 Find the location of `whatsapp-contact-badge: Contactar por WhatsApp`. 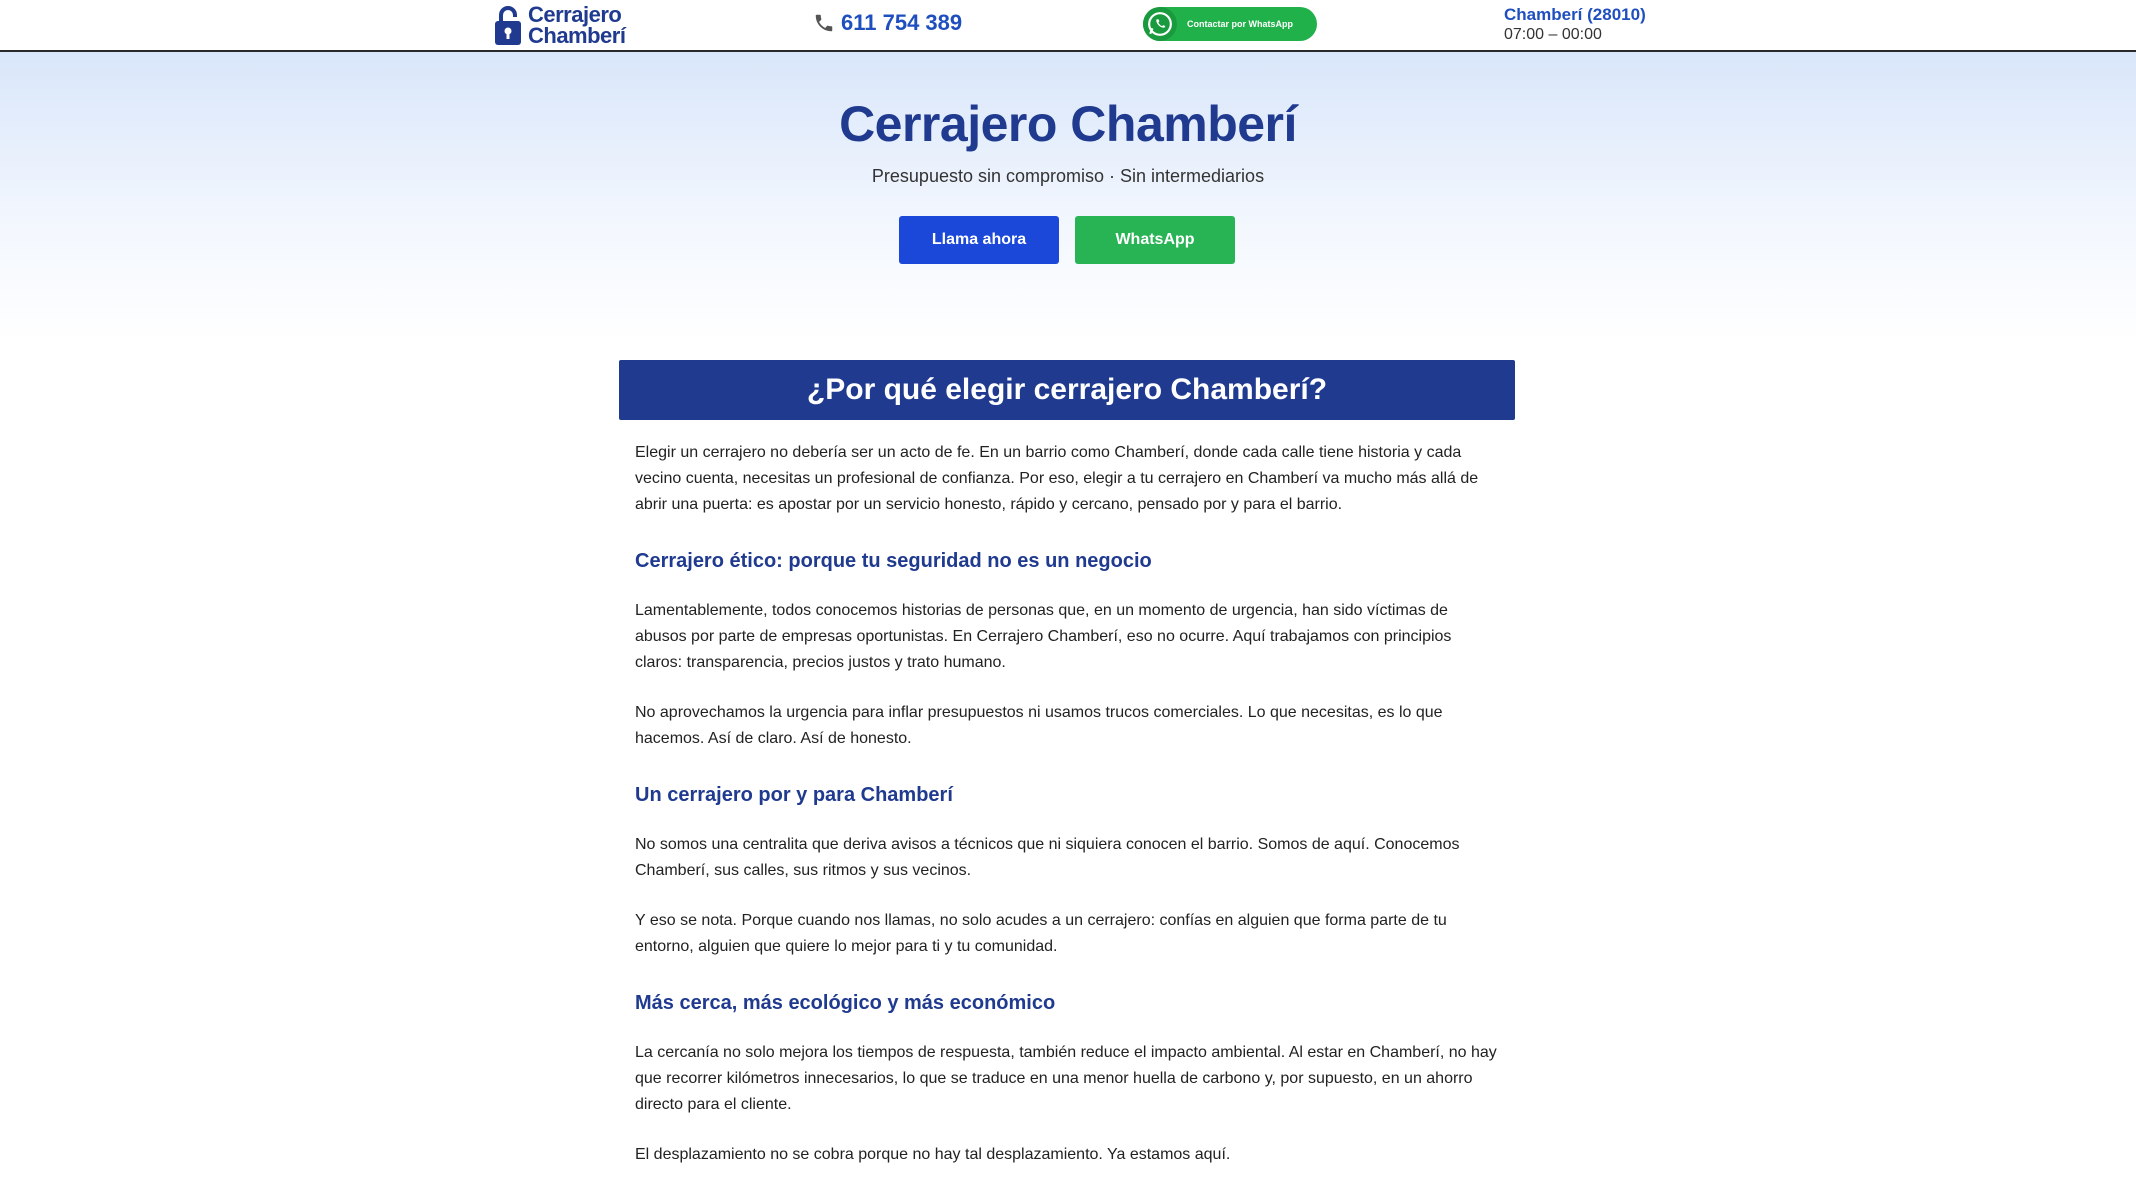

whatsapp-contact-badge: Contactar por WhatsApp is located at coordinates (1230, 24).